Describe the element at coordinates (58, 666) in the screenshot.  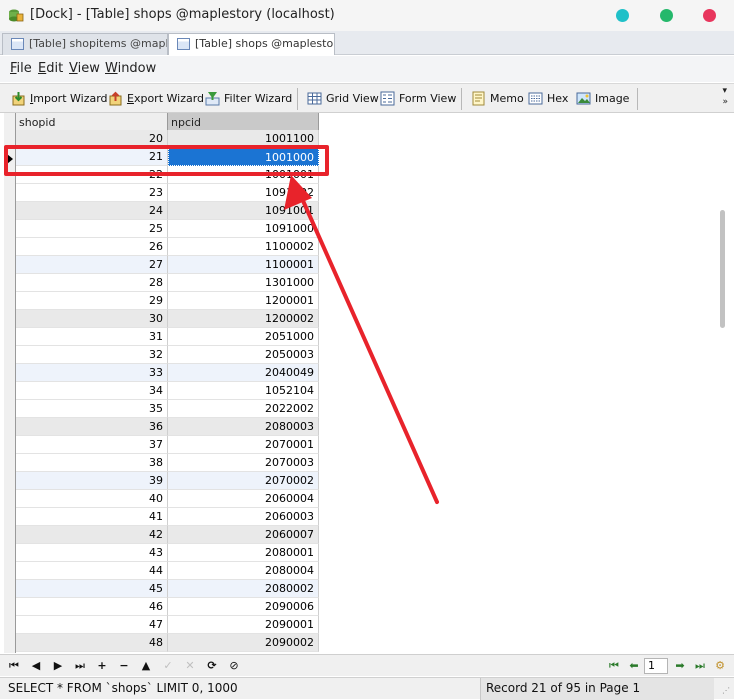
I see `next-record-button: ▶` at that location.